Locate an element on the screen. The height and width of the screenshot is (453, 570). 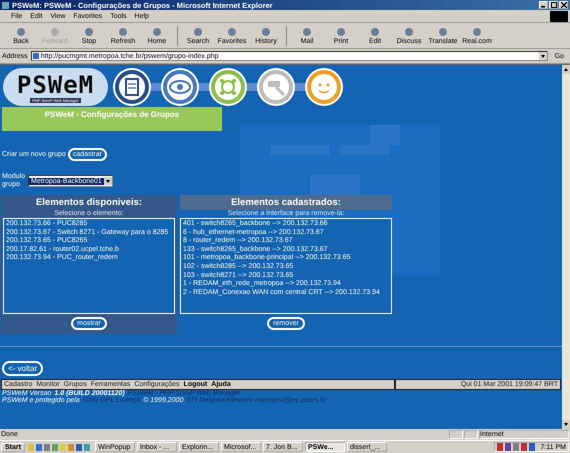
windows-logo-icon is located at coordinates (559, 16).